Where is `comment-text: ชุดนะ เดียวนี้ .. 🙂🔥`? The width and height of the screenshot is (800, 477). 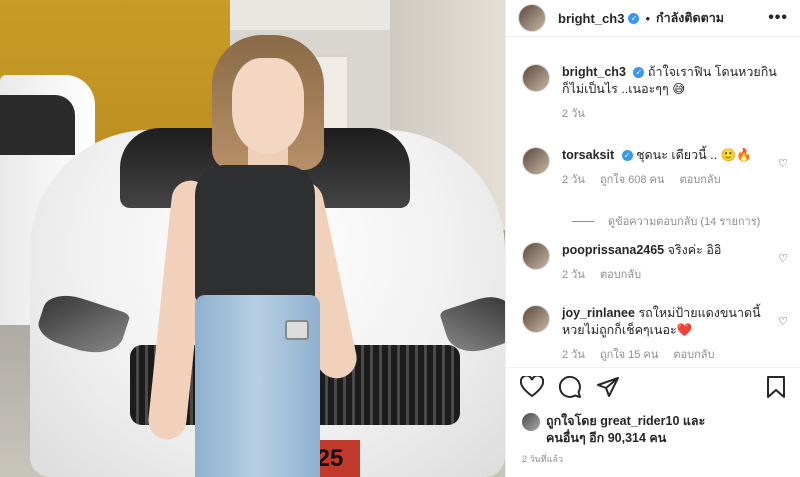 comment-text: ชุดนะ เดียวนี้ .. 🙂🔥 is located at coordinates (694, 155).